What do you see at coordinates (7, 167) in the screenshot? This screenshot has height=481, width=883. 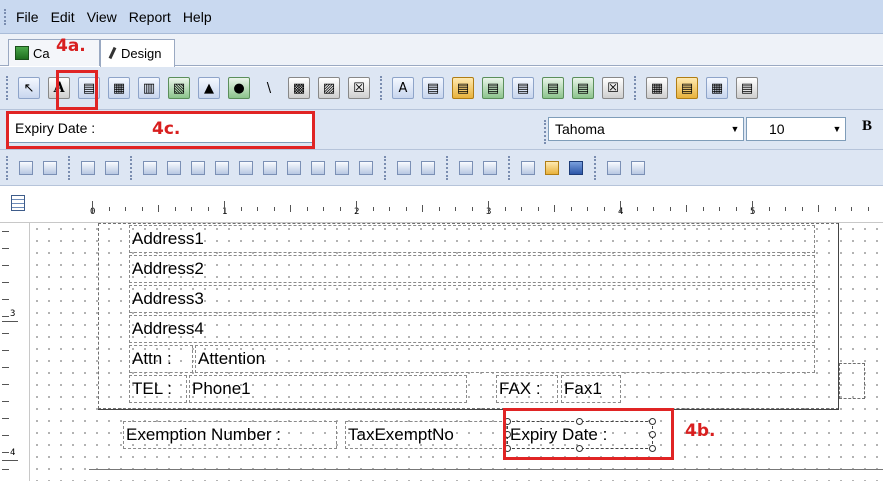 I see `align-grip` at bounding box center [7, 167].